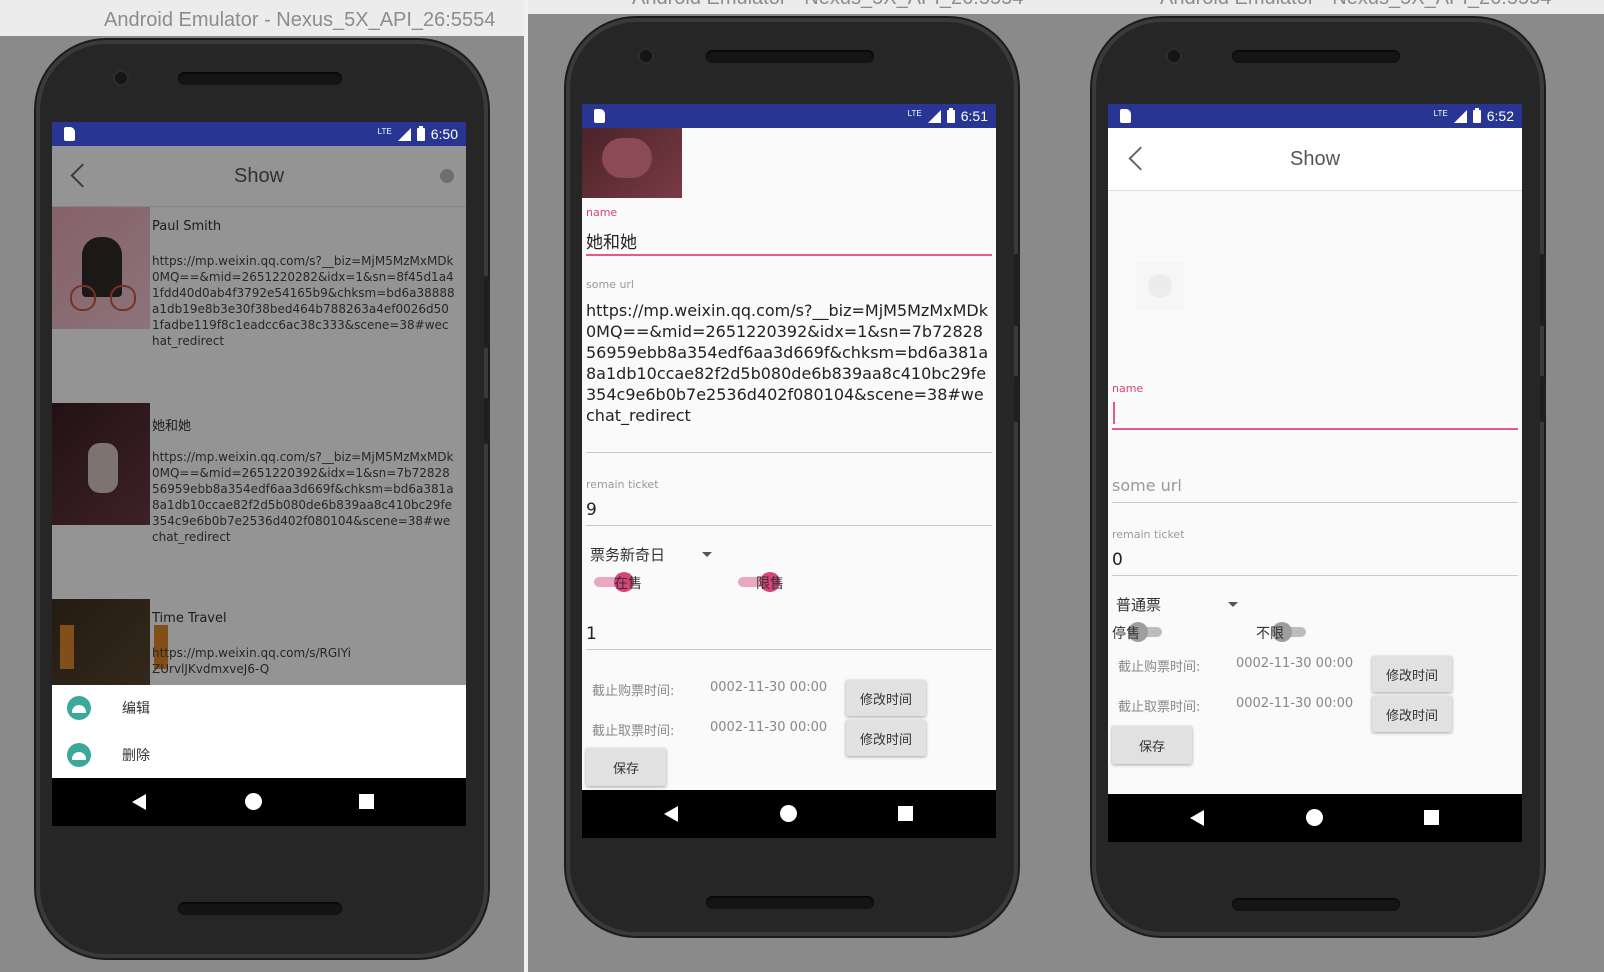  Describe the element at coordinates (789, 452) in the screenshot. I see `url-field-underline` at that location.